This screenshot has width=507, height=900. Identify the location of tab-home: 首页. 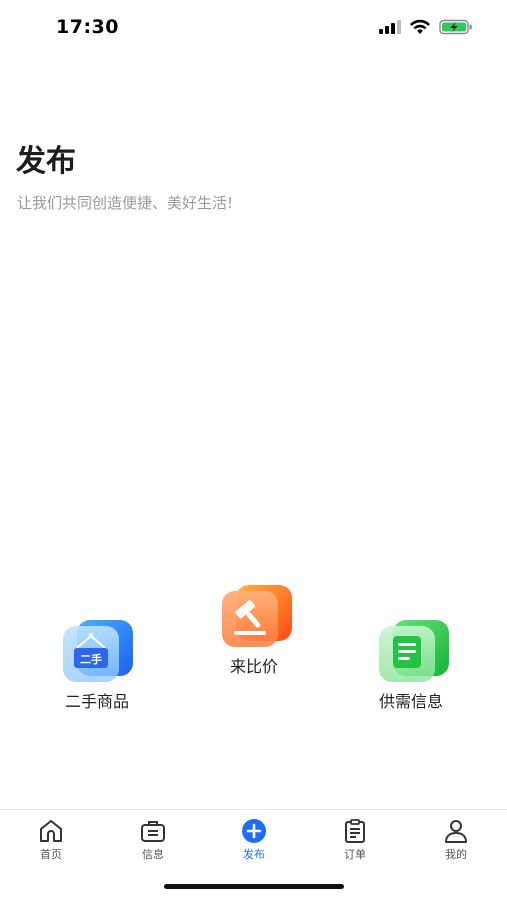
(51, 840).